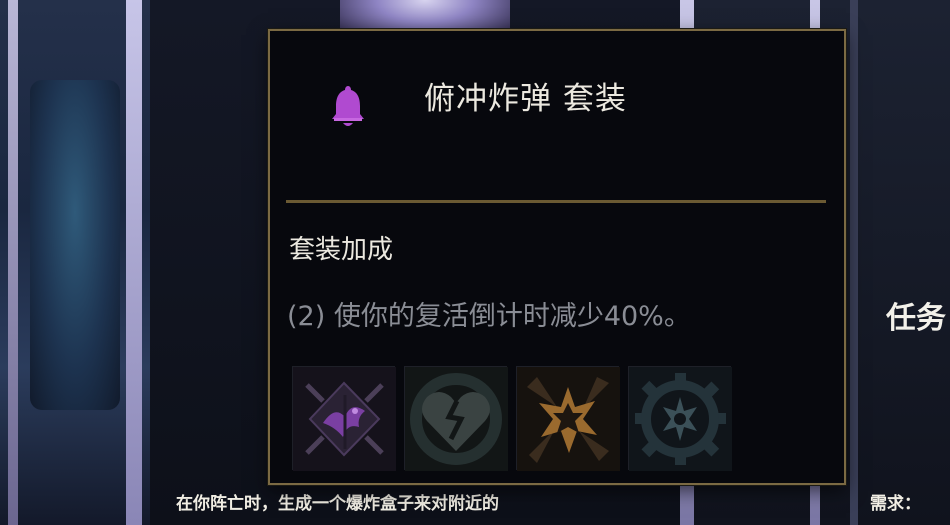  Describe the element at coordinates (456, 418) in the screenshot. I see `broken-heart-icon` at that location.